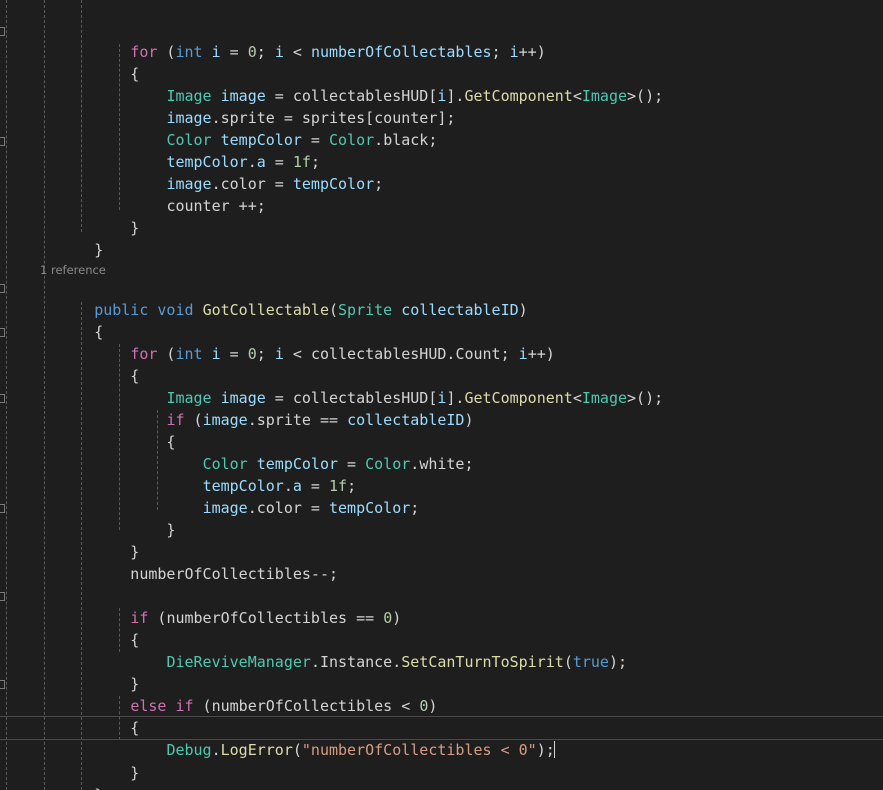 The height and width of the screenshot is (790, 883). What do you see at coordinates (441, 606) in the screenshot?
I see `code-line: if (numberOfCollectibles == 0)` at bounding box center [441, 606].